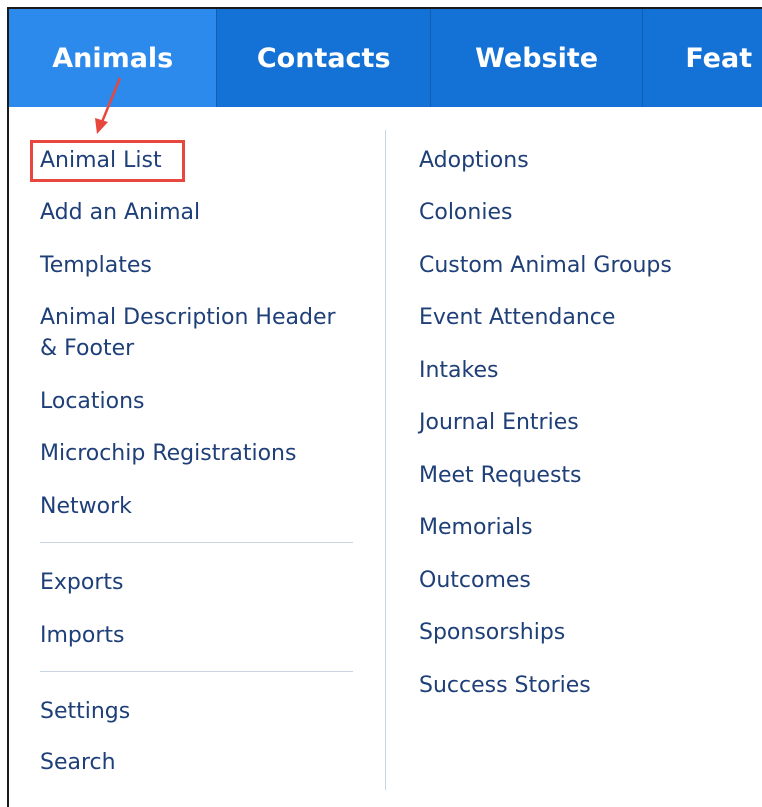  What do you see at coordinates (120, 212) in the screenshot?
I see `menu-item-add-an-animal: Add an Animal` at bounding box center [120, 212].